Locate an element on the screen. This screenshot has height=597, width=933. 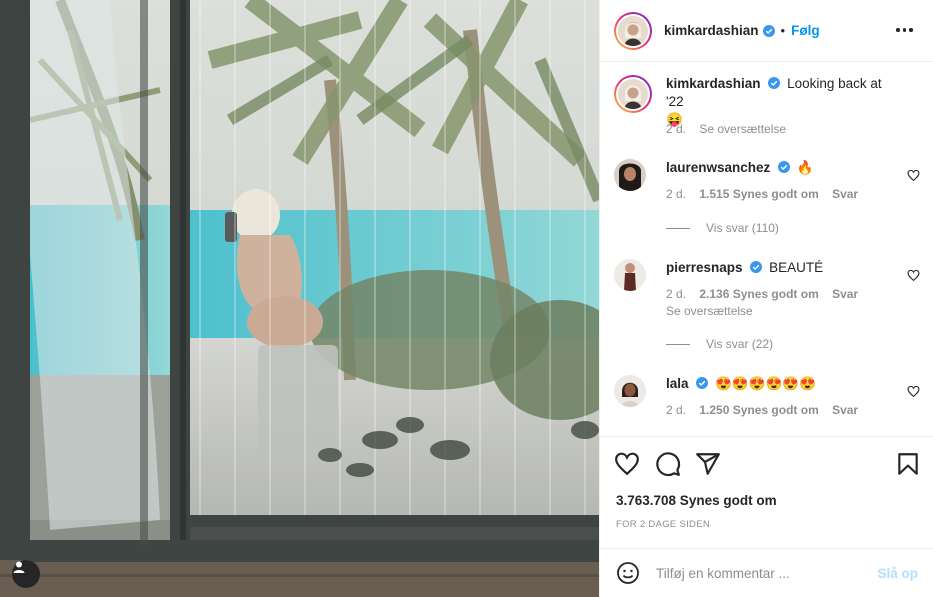
comment-likes: 2.136 Synes godt om is located at coordinates (758, 294).